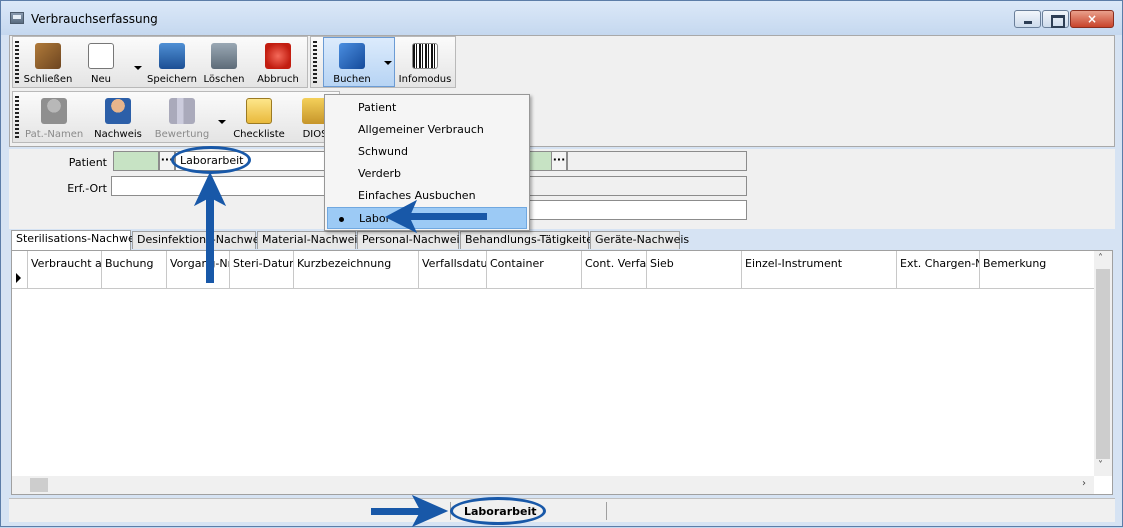  What do you see at coordinates (48, 79) in the screenshot?
I see `close-label: Schließen` at bounding box center [48, 79].